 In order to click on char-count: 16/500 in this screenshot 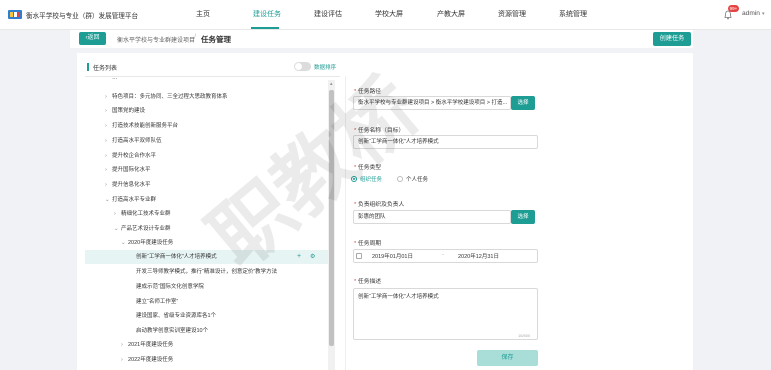, I will do `click(524, 335)`.